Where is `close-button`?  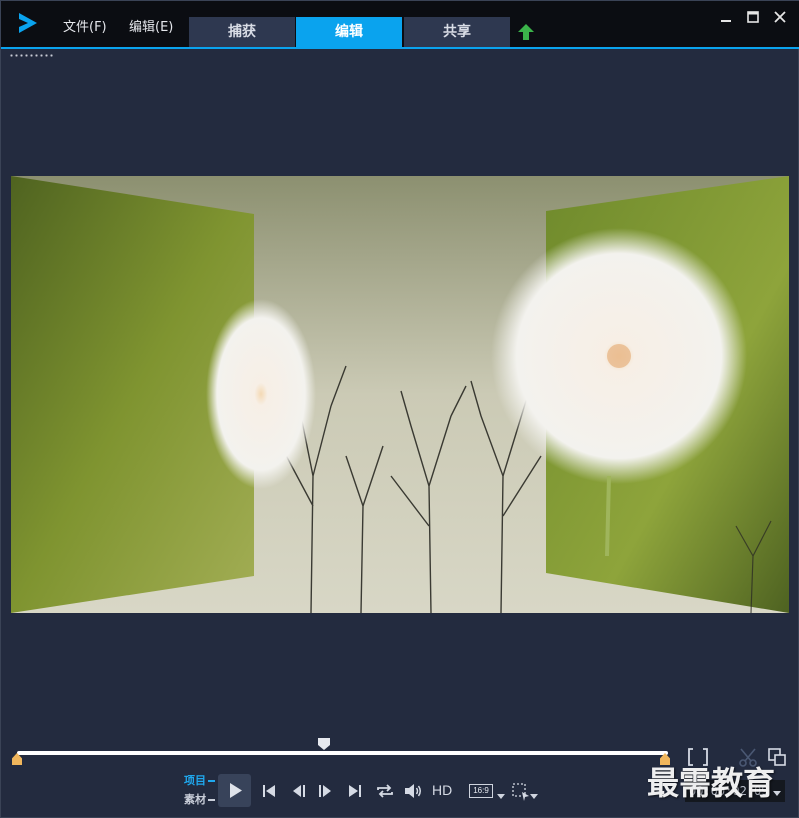
close-button is located at coordinates (780, 17).